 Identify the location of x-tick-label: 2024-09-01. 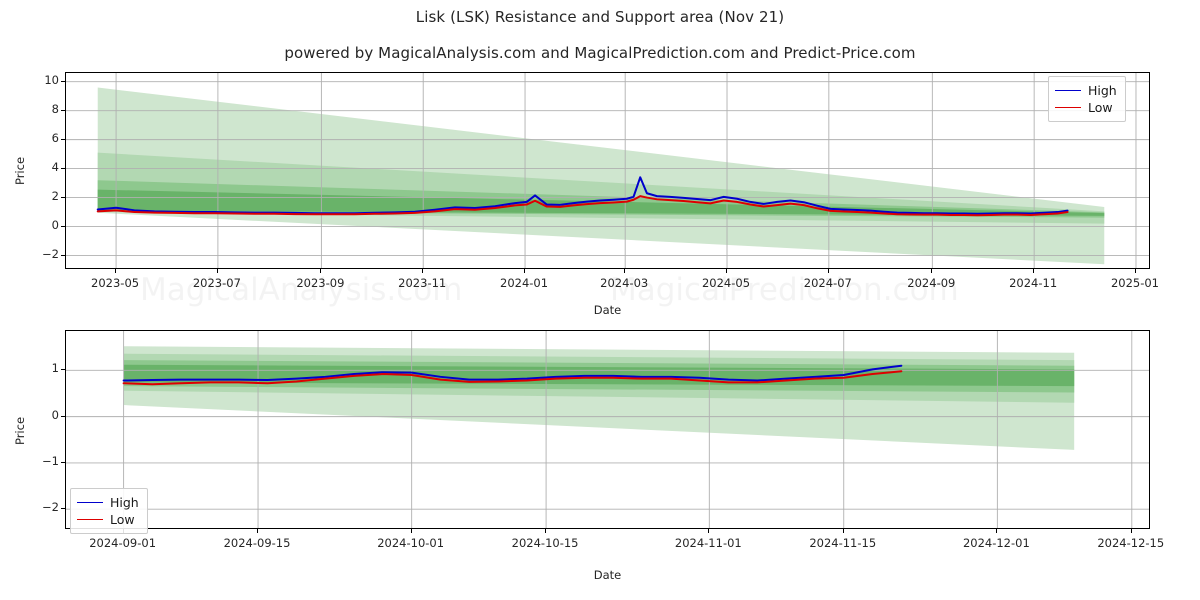
(123, 543).